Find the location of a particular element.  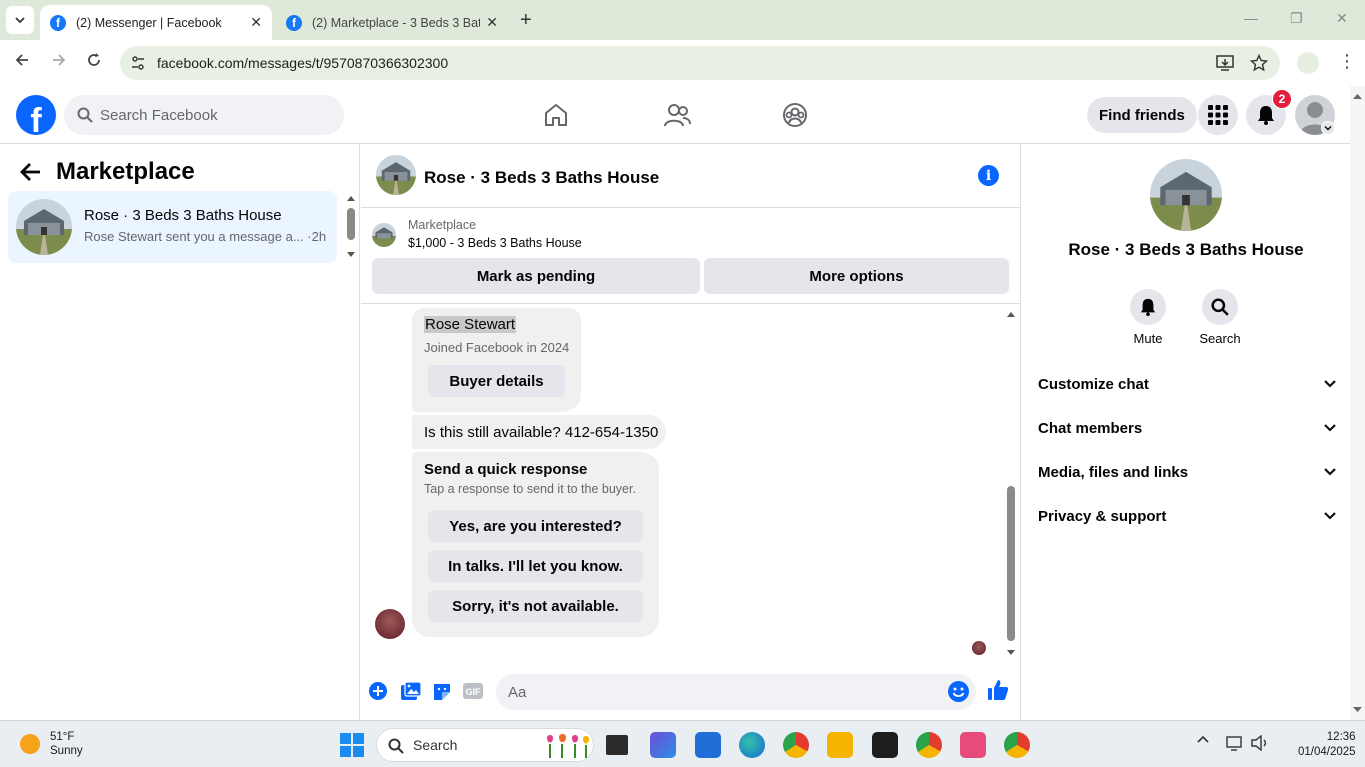

facebook-favicon-icon: f is located at coordinates (294, 22).